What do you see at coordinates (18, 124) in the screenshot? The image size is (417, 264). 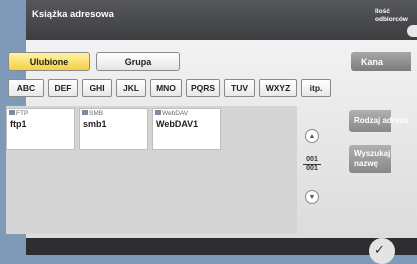 I see `destination-name: ftp1` at bounding box center [18, 124].